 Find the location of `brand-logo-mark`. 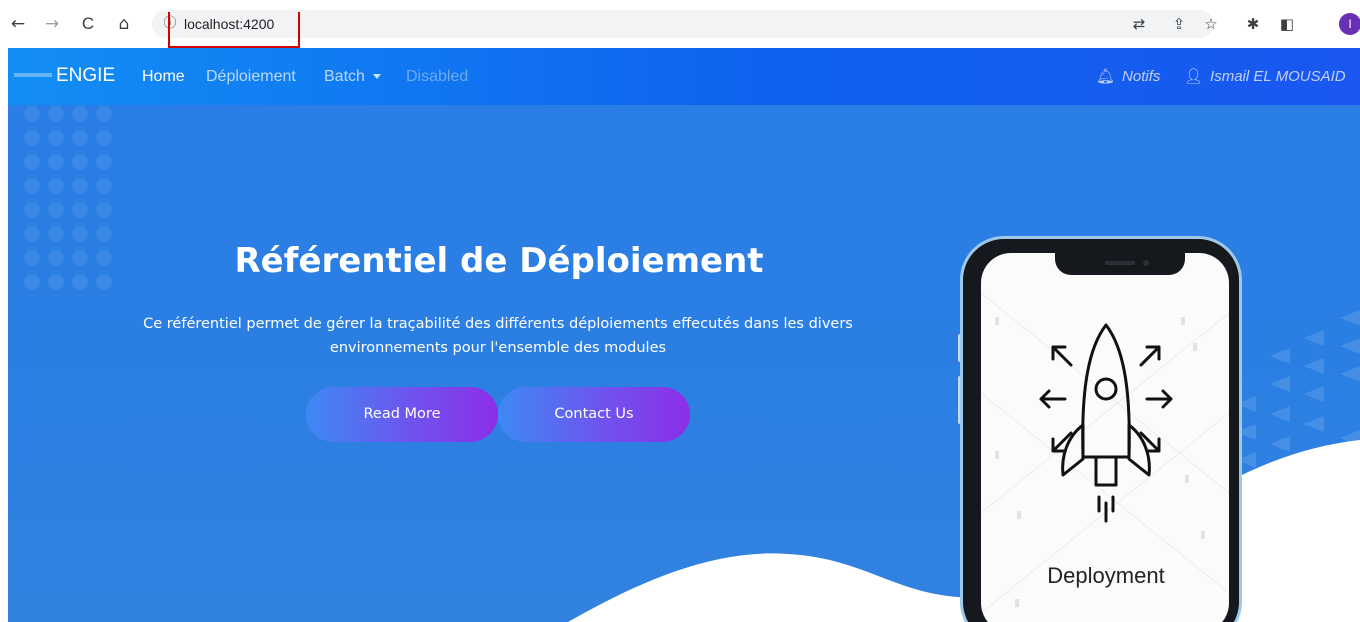

brand-logo-mark is located at coordinates (33, 75).